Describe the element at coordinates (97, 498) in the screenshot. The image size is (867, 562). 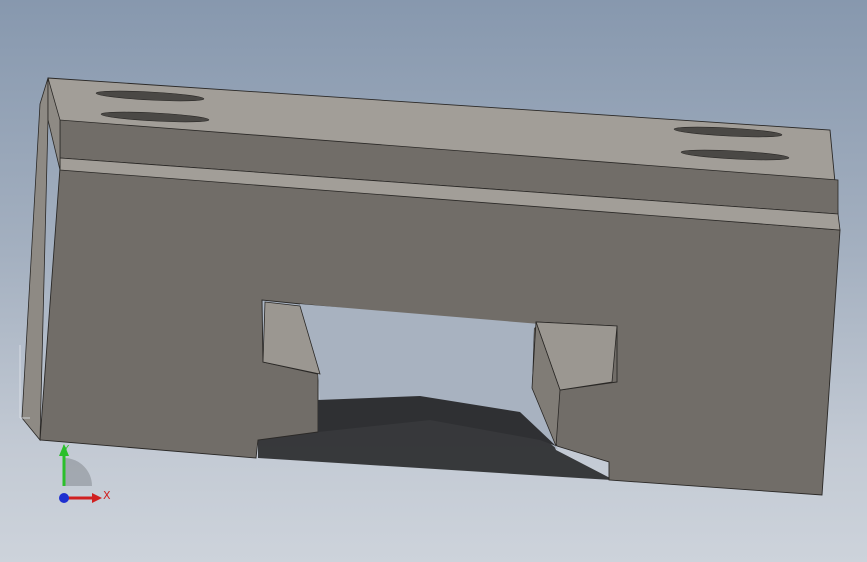
I see `x-axis-arrow` at that location.